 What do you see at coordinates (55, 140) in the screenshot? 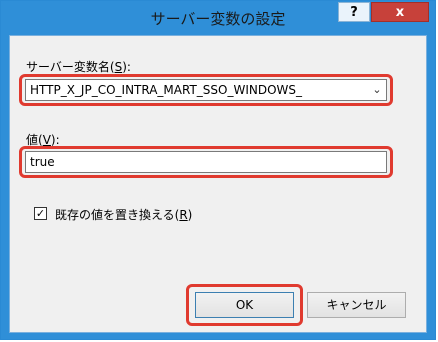
I see `value-label-end: ):` at bounding box center [55, 140].